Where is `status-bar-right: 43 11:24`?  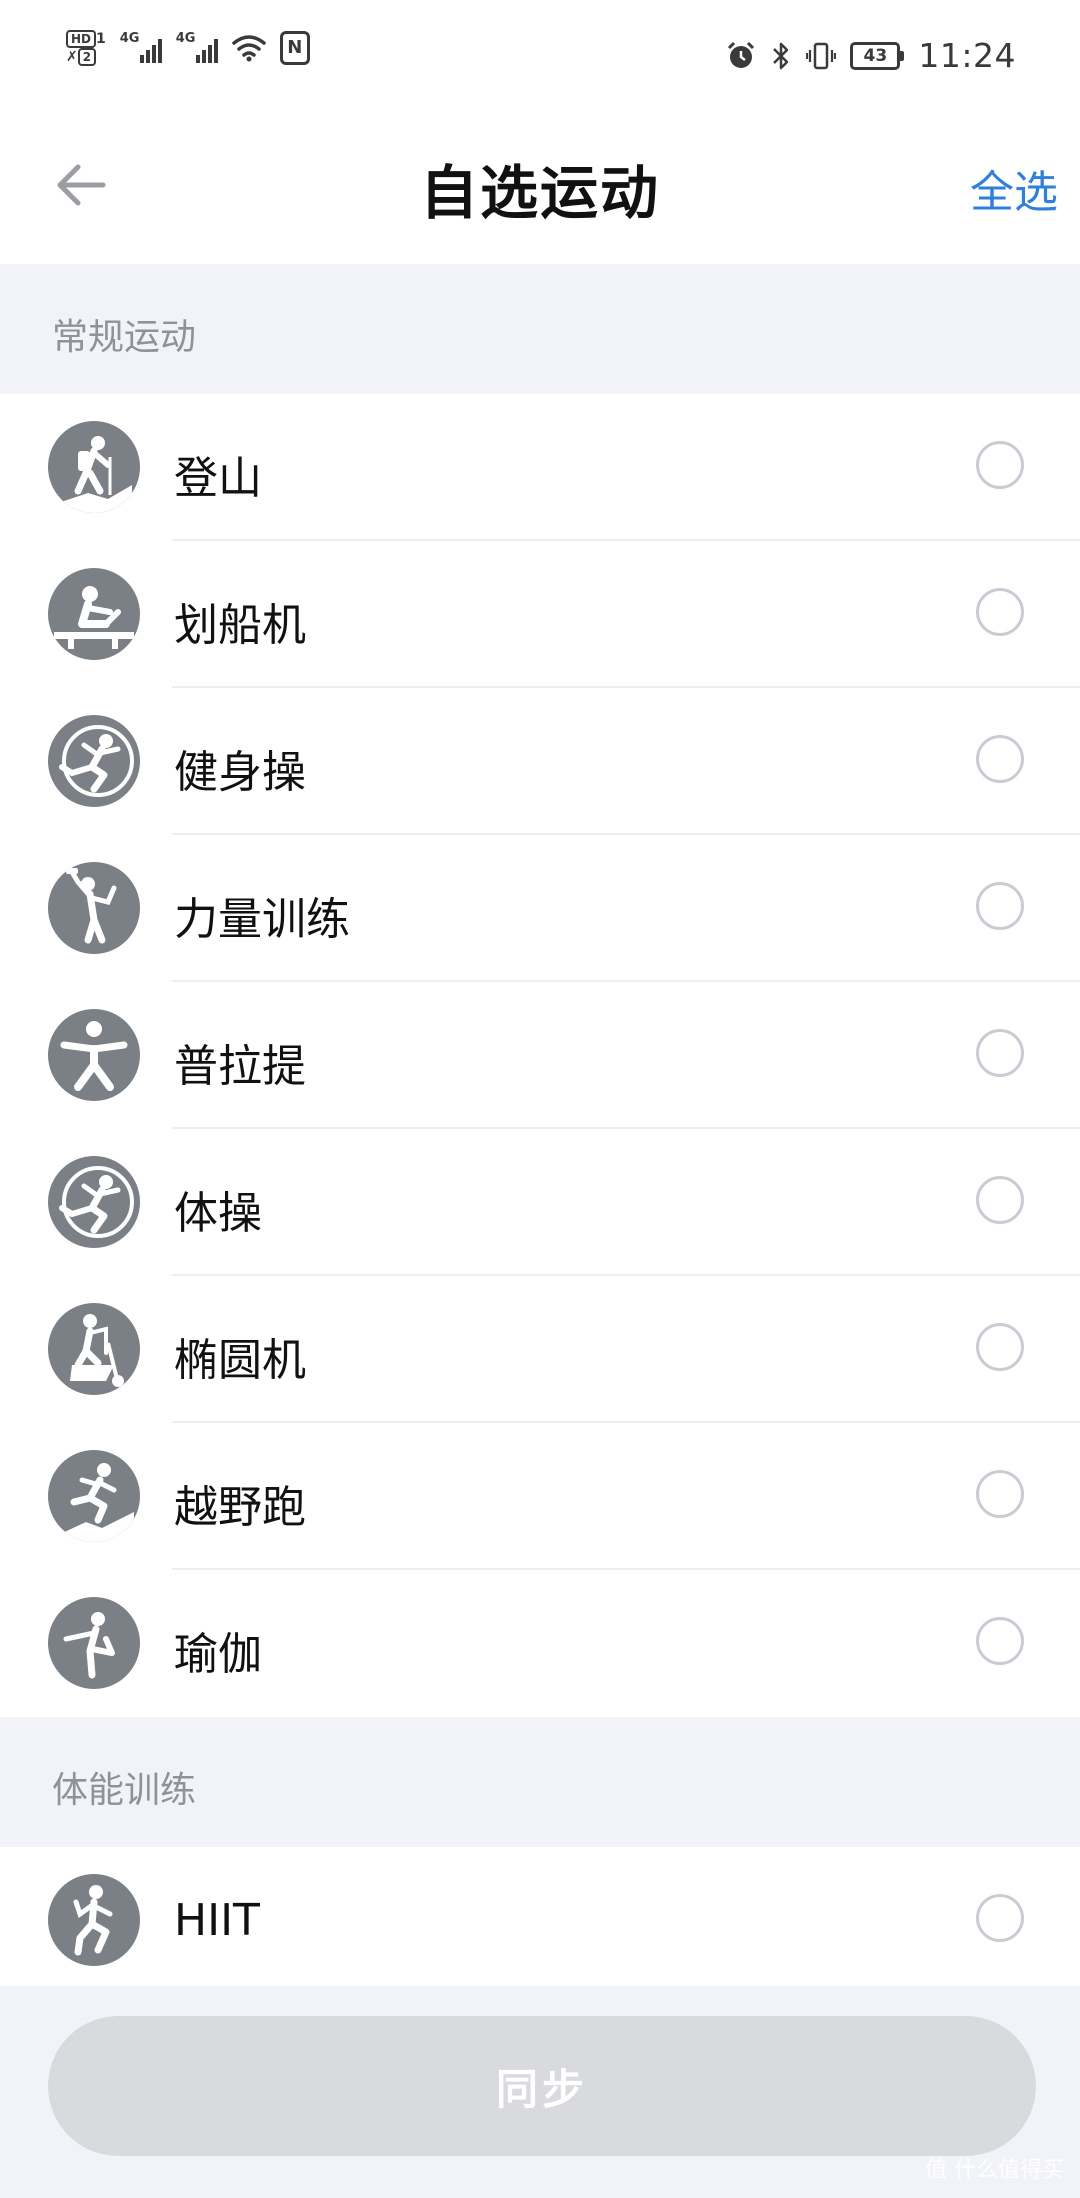
status-bar-right: 43 11:24 is located at coordinates (871, 55).